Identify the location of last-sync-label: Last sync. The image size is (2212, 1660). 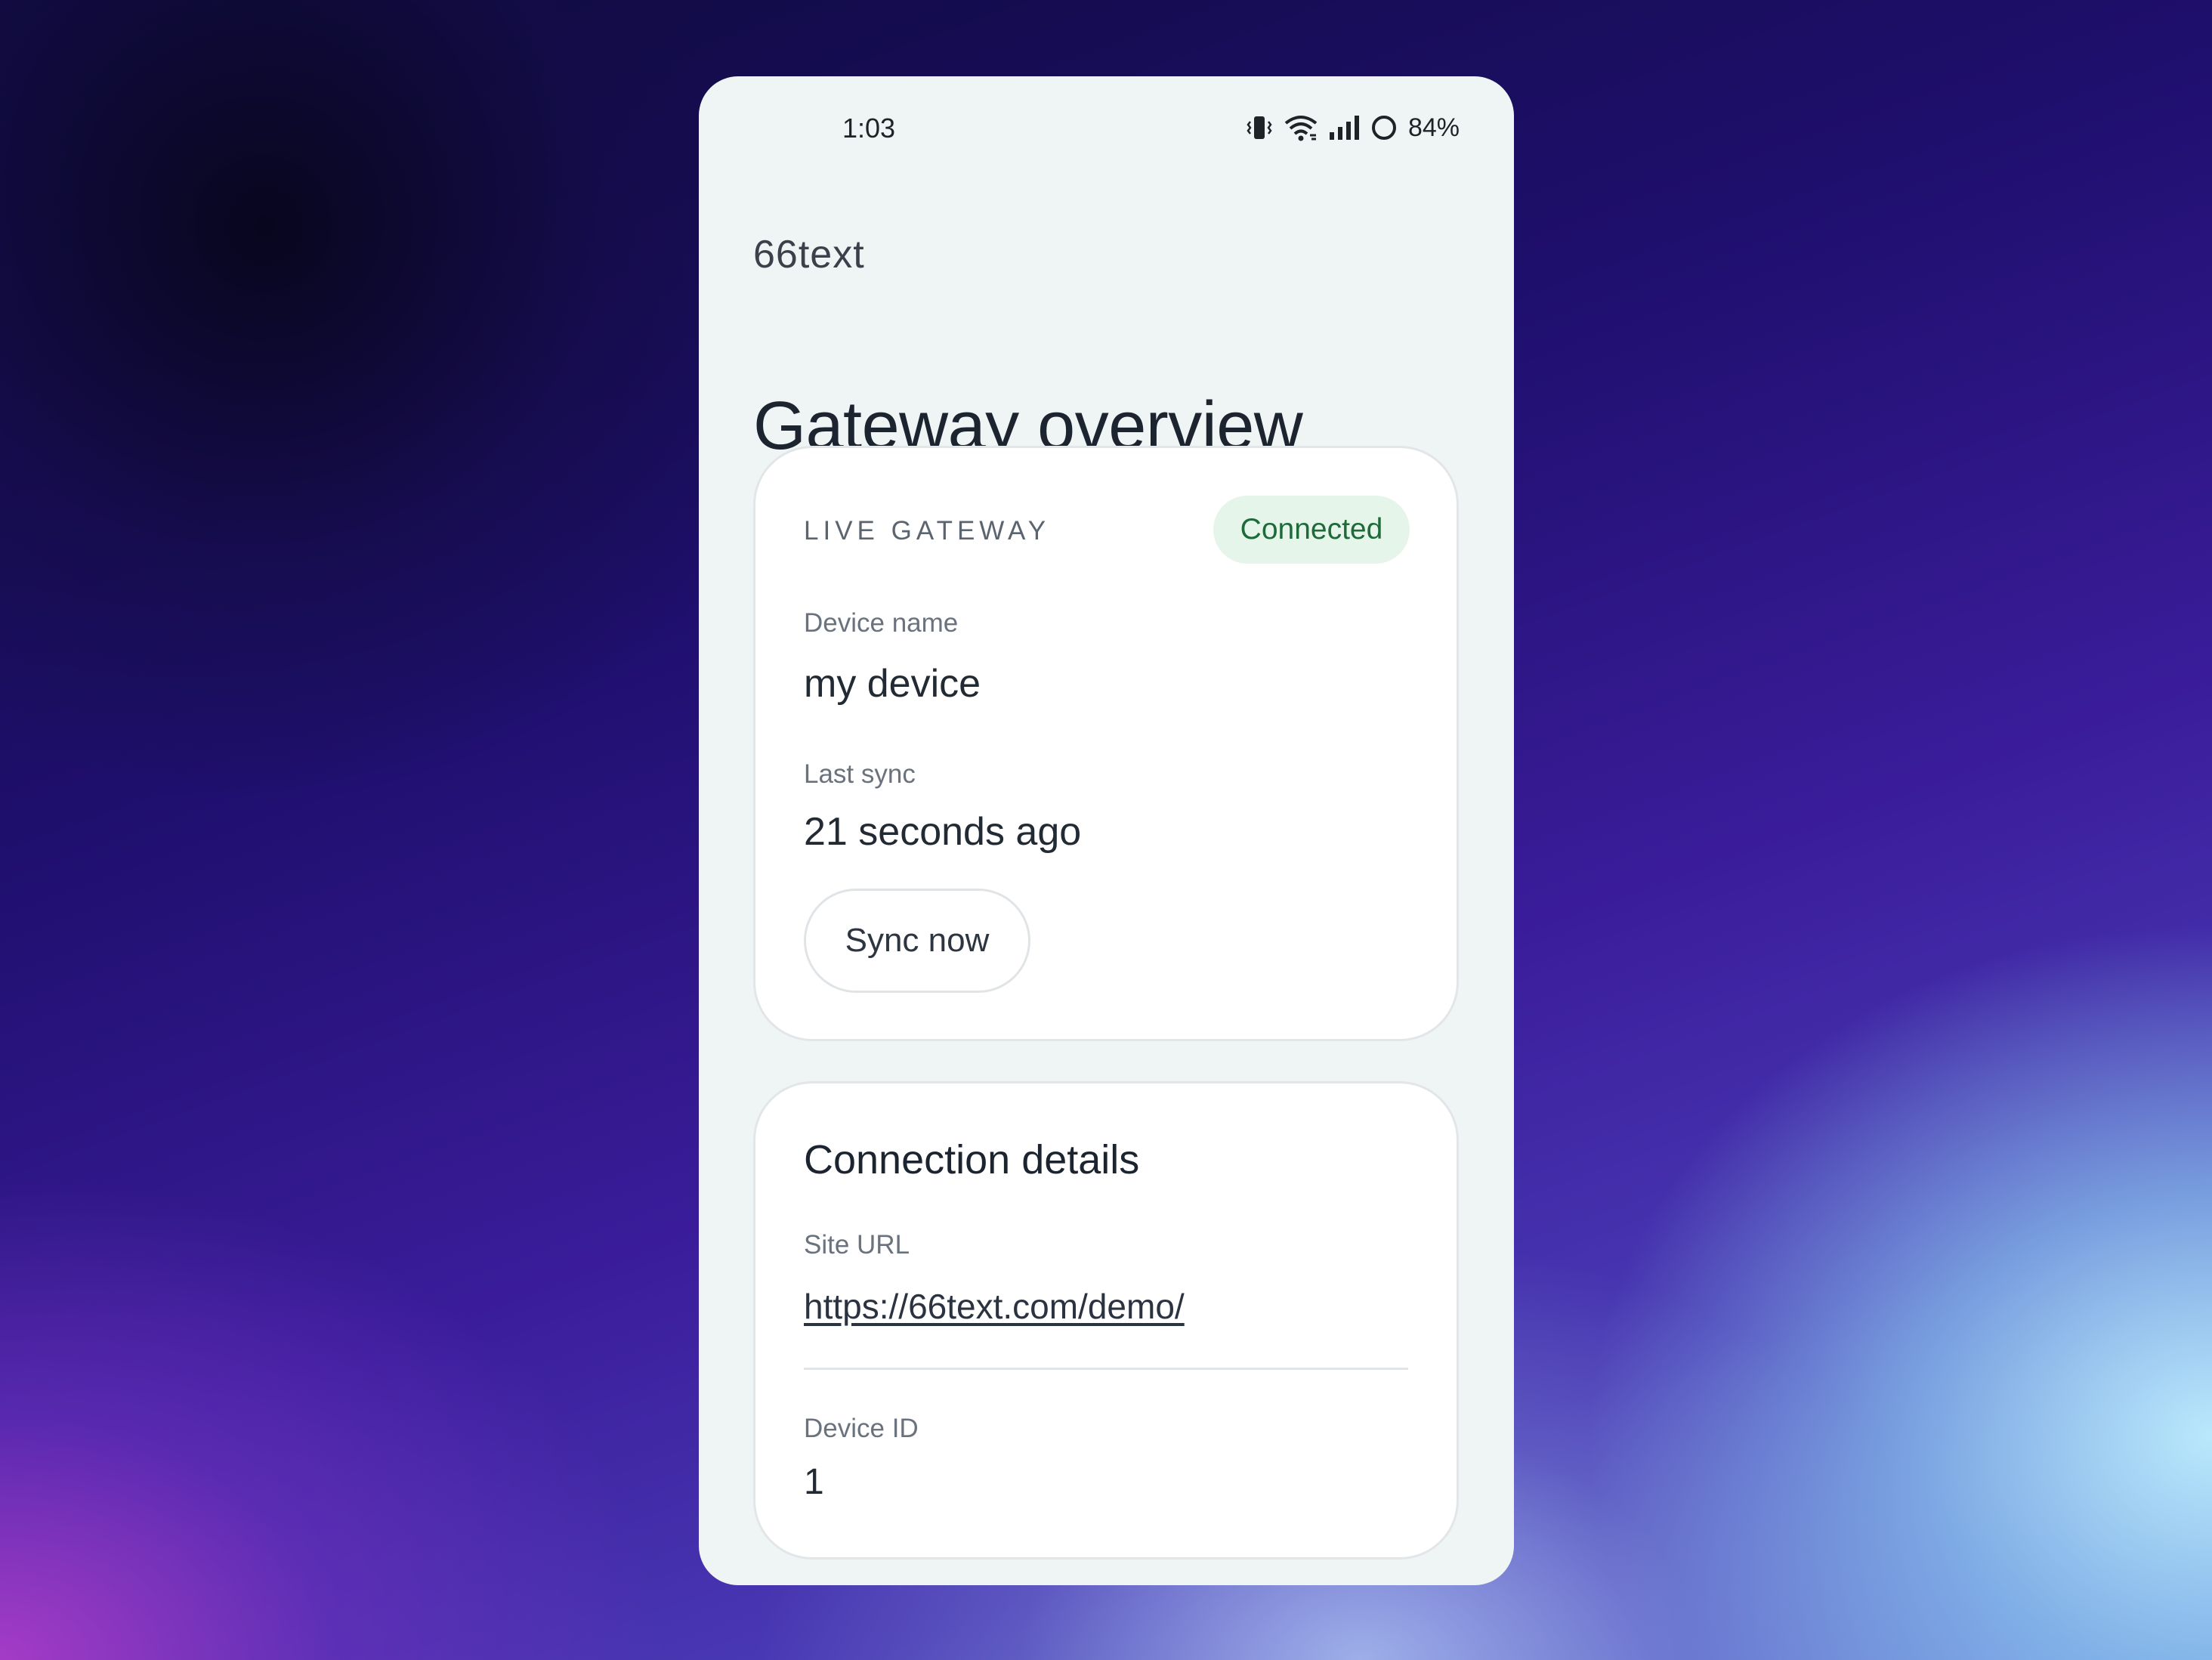
(860, 774).